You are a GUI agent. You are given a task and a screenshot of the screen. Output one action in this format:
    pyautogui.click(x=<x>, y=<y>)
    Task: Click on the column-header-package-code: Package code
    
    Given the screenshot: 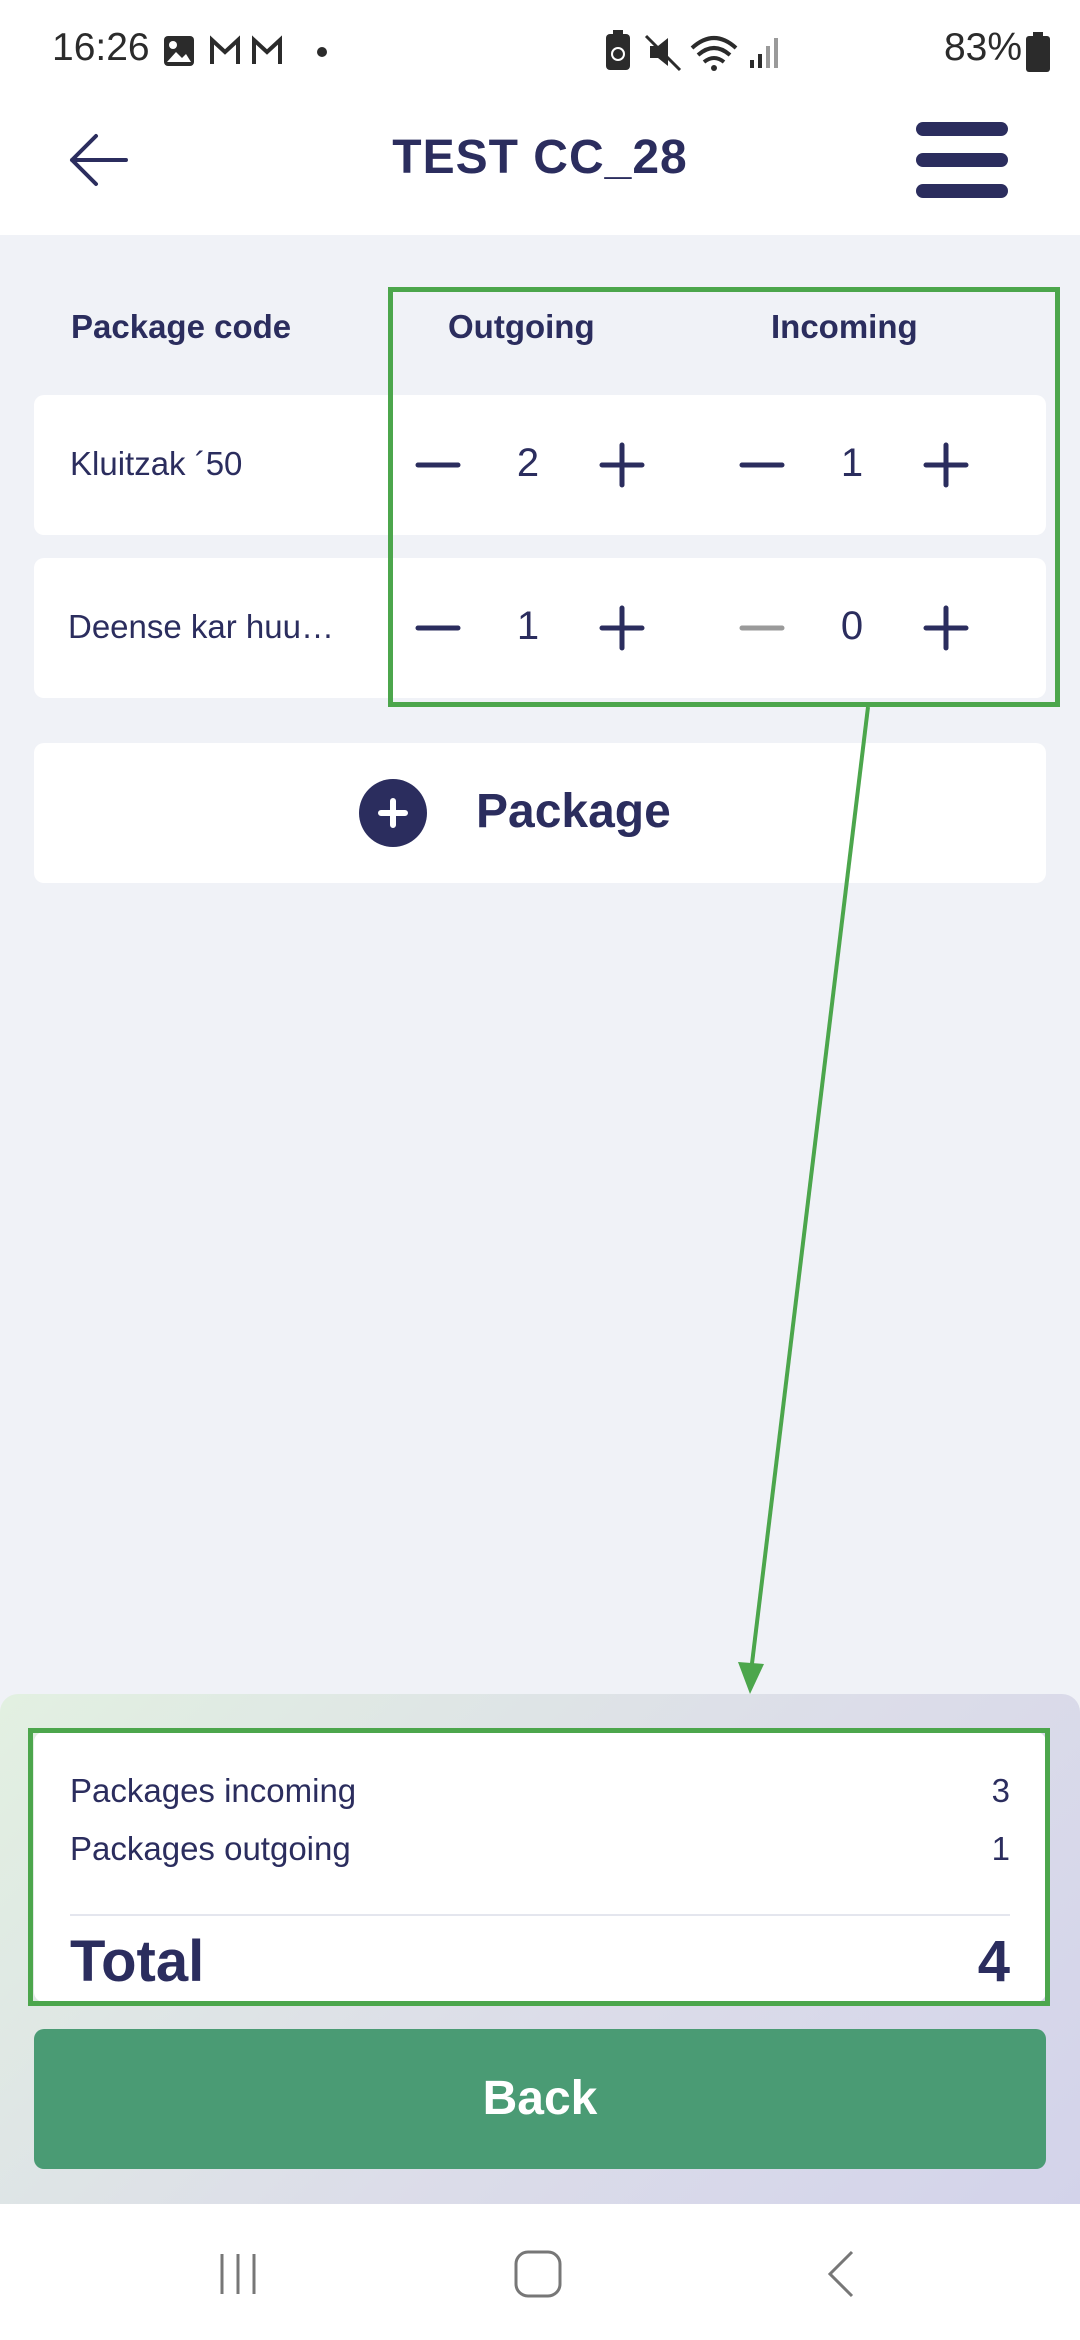 What is the action you would take?
    pyautogui.click(x=181, y=326)
    